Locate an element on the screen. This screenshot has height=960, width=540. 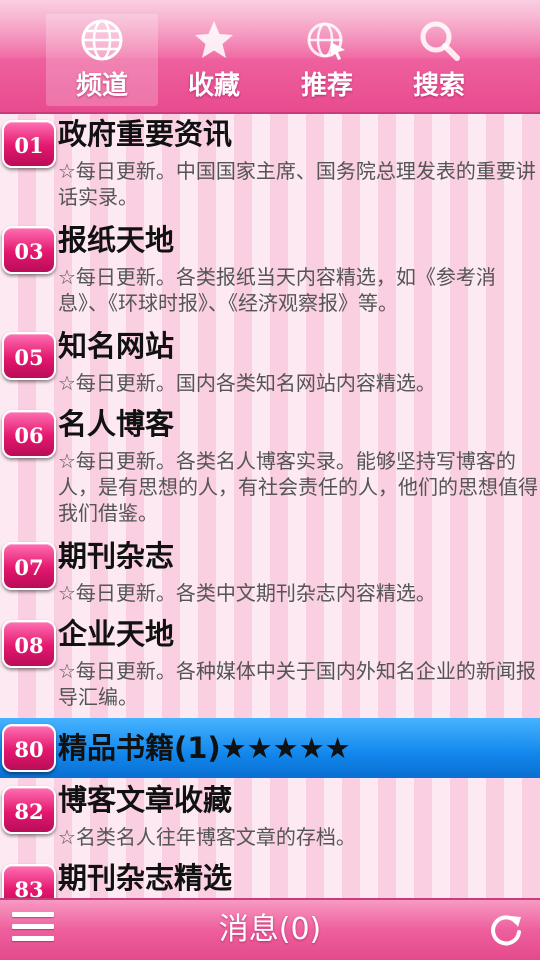
list-item: 82 博客文章收藏 ☆名类名人往年博客文章的存档。 is located at coordinates (270, 819).